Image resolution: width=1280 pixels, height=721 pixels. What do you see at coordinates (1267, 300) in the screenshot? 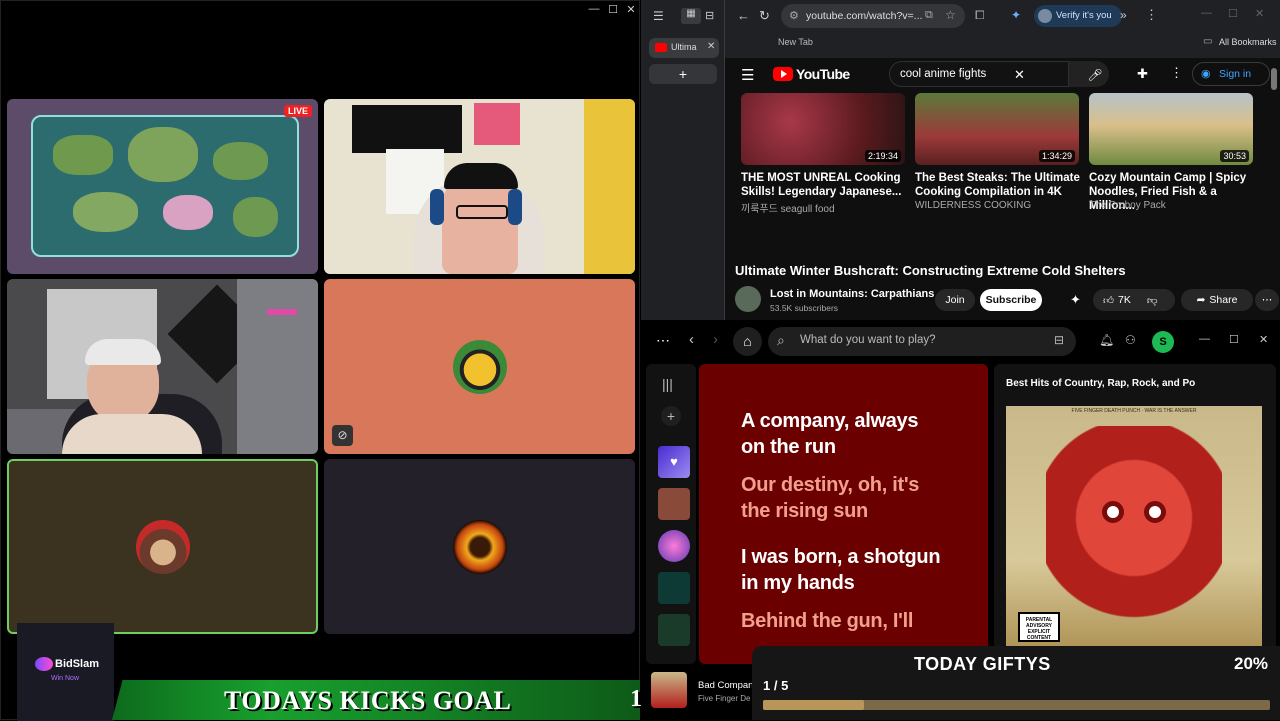
I see `more-actions-button: ⋯` at bounding box center [1267, 300].